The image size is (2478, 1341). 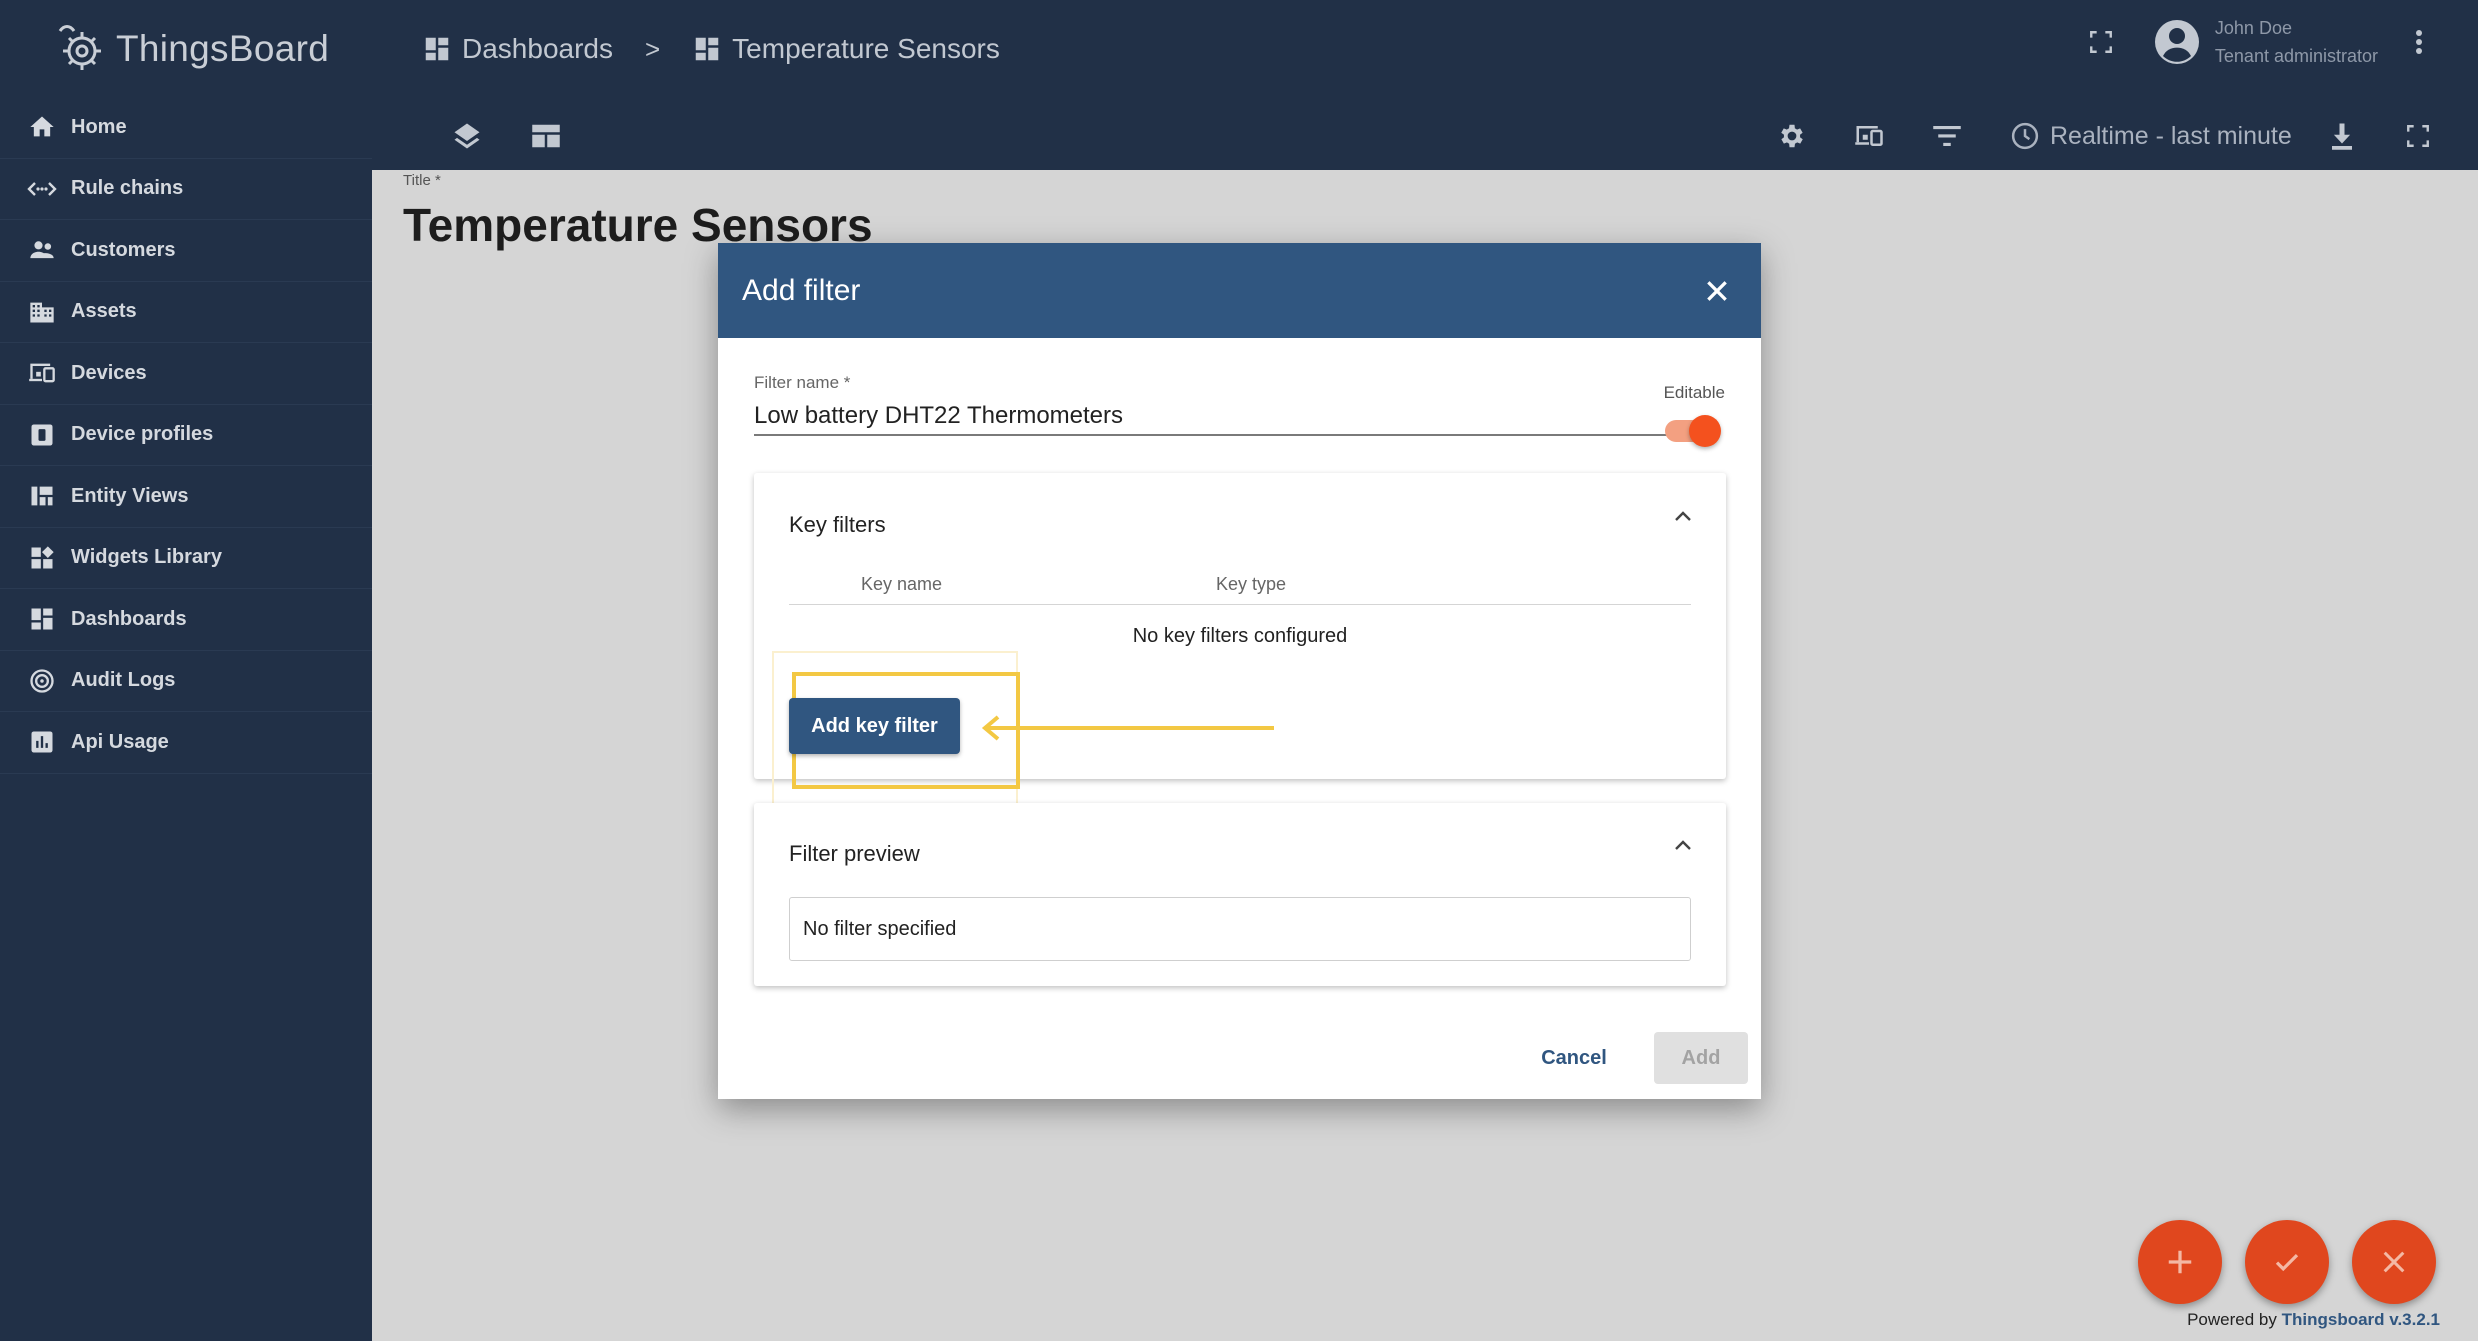 I want to click on add-key-filter-button: Add key filter, so click(x=874, y=726).